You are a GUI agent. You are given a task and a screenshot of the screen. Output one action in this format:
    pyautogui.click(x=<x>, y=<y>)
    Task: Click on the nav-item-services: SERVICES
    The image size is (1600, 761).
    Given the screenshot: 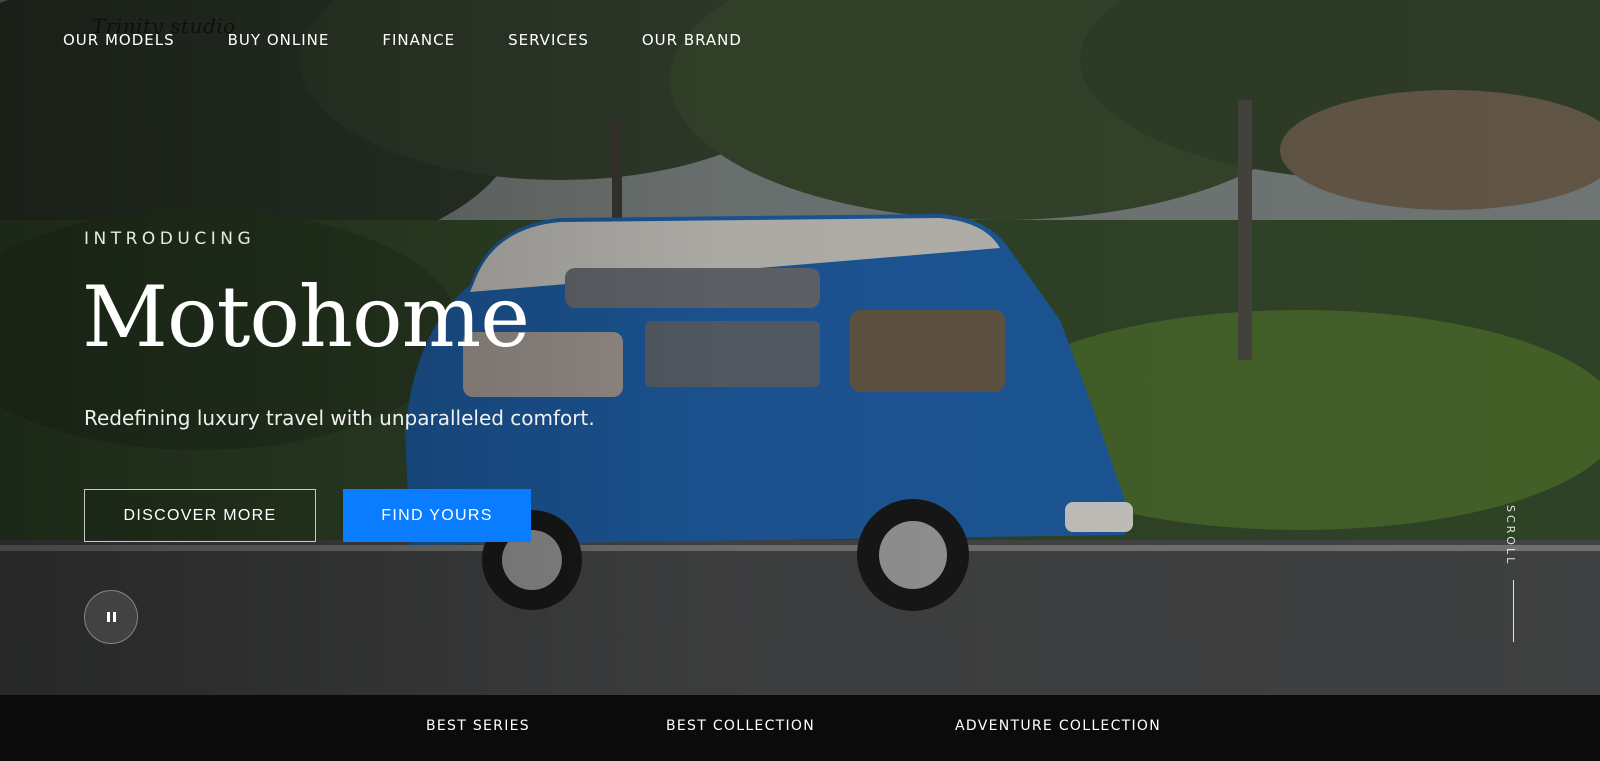 What is the action you would take?
    pyautogui.click(x=548, y=40)
    